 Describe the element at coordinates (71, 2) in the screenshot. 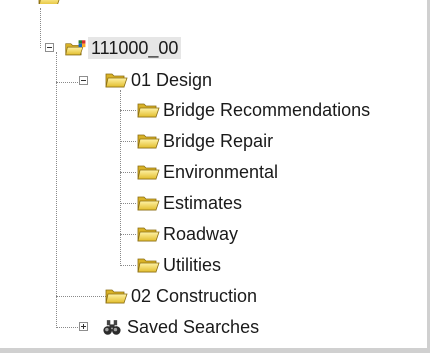

I see `clipped-parent-node` at that location.